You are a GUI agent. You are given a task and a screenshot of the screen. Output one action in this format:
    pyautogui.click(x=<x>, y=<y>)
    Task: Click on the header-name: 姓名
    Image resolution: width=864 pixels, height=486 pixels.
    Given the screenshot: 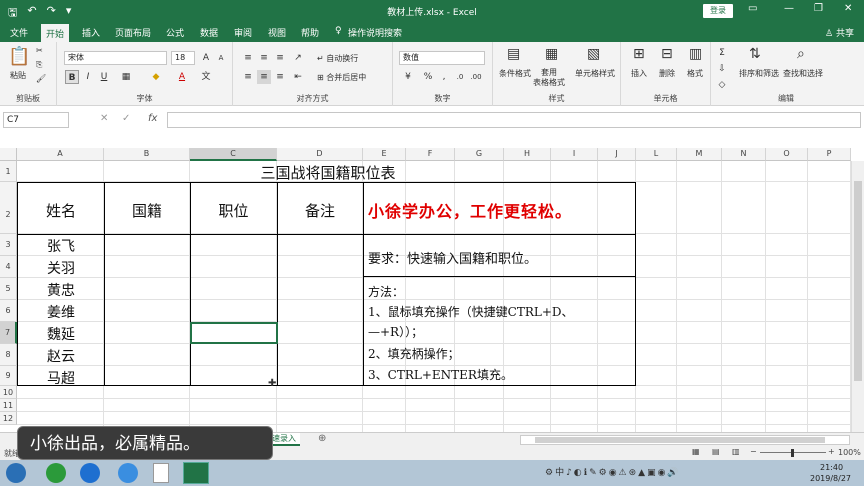 What is the action you would take?
    pyautogui.click(x=61, y=210)
    